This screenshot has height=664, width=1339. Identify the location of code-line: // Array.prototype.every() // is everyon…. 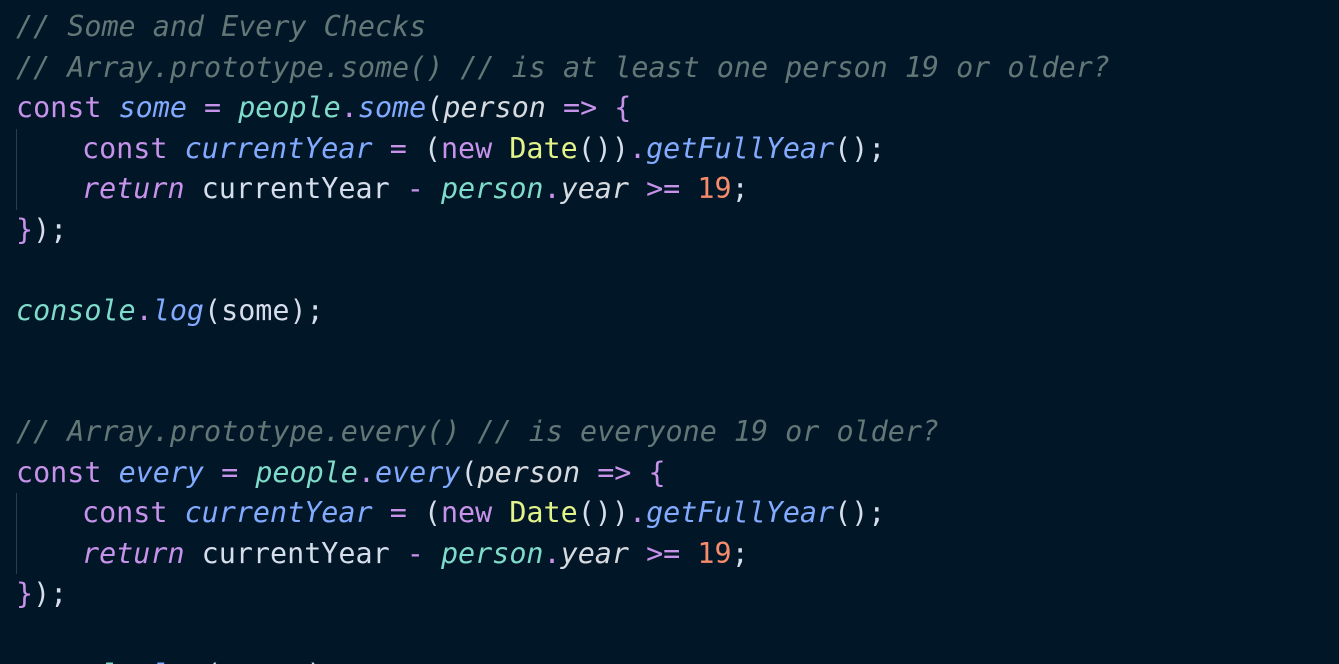
(669, 432).